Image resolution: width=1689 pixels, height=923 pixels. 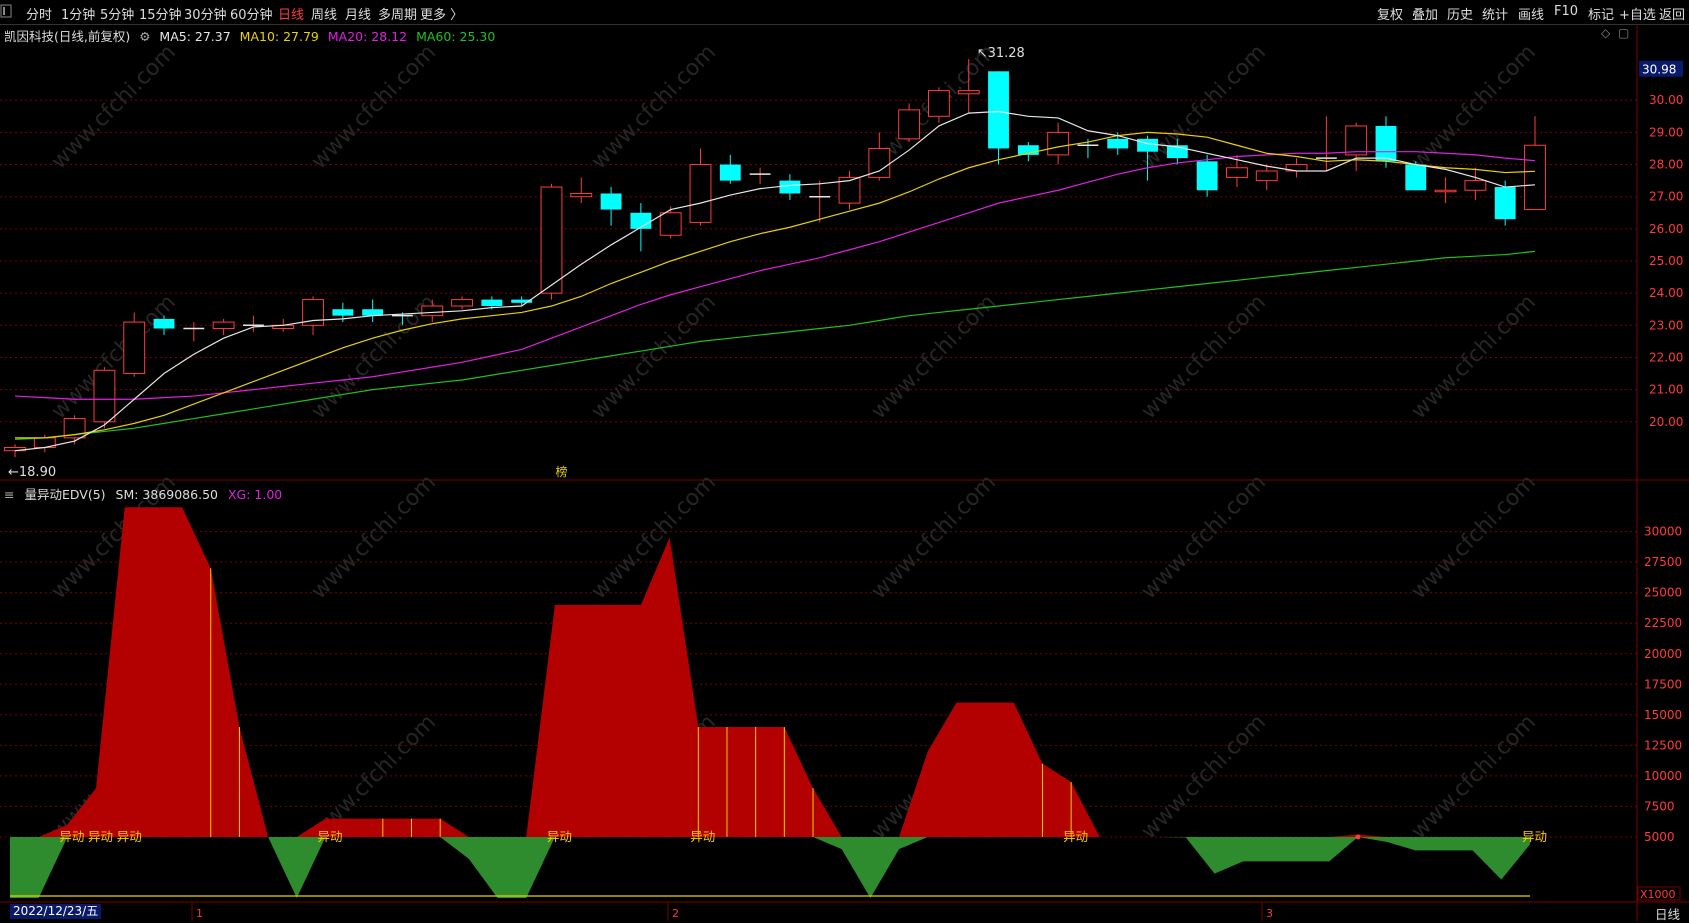 I want to click on toolbar-button-8: 返回, so click(x=1672, y=13).